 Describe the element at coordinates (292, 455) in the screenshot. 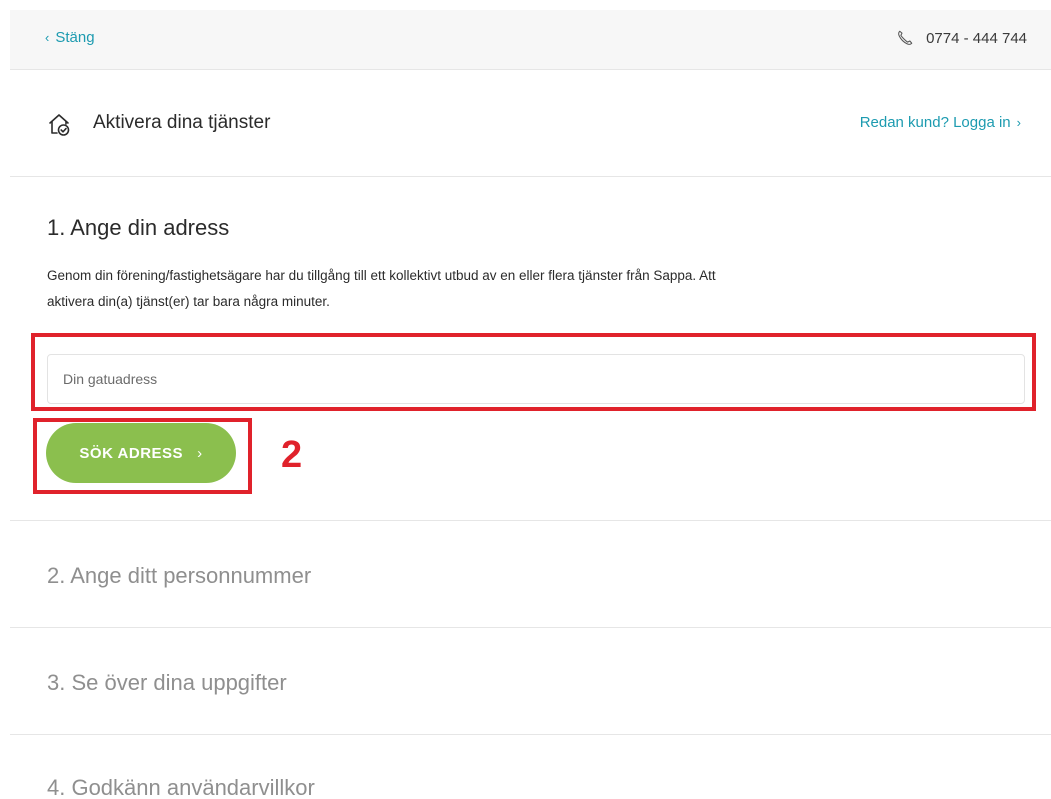

I see `annotation-number: 2` at that location.